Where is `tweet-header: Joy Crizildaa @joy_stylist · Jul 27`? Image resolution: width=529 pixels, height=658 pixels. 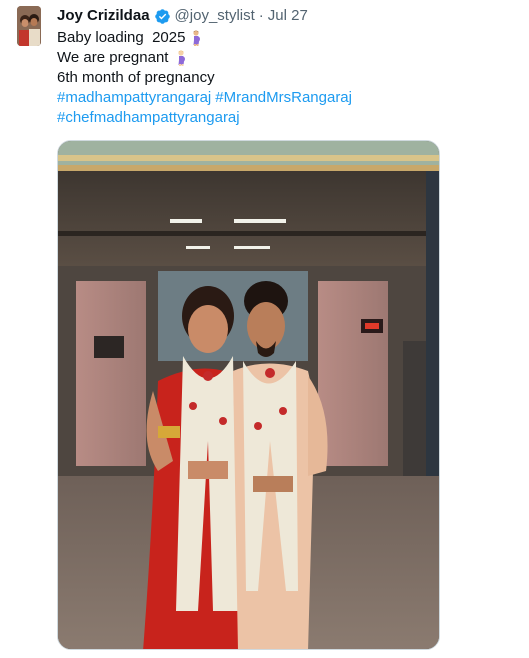
tweet-header: Joy Crizildaa @joy_stylist · Jul 27 is located at coordinates (182, 16).